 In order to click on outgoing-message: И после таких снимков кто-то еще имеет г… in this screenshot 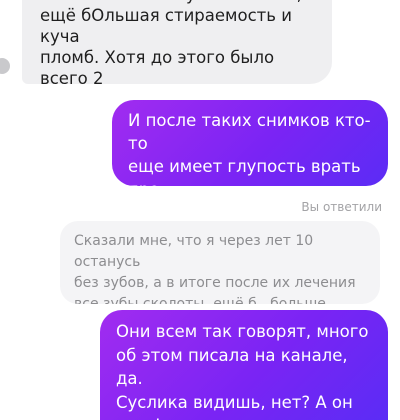, I will do `click(250, 143)`.